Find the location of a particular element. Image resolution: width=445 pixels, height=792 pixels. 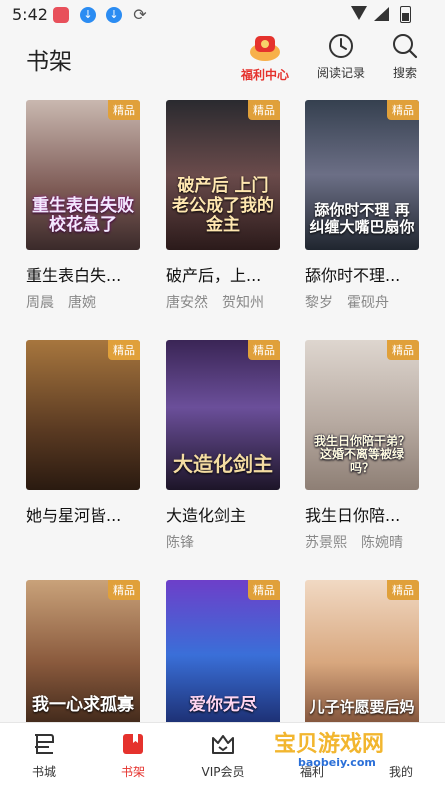

book-card: 精品 爱你无尽 is located at coordinates (223, 655).